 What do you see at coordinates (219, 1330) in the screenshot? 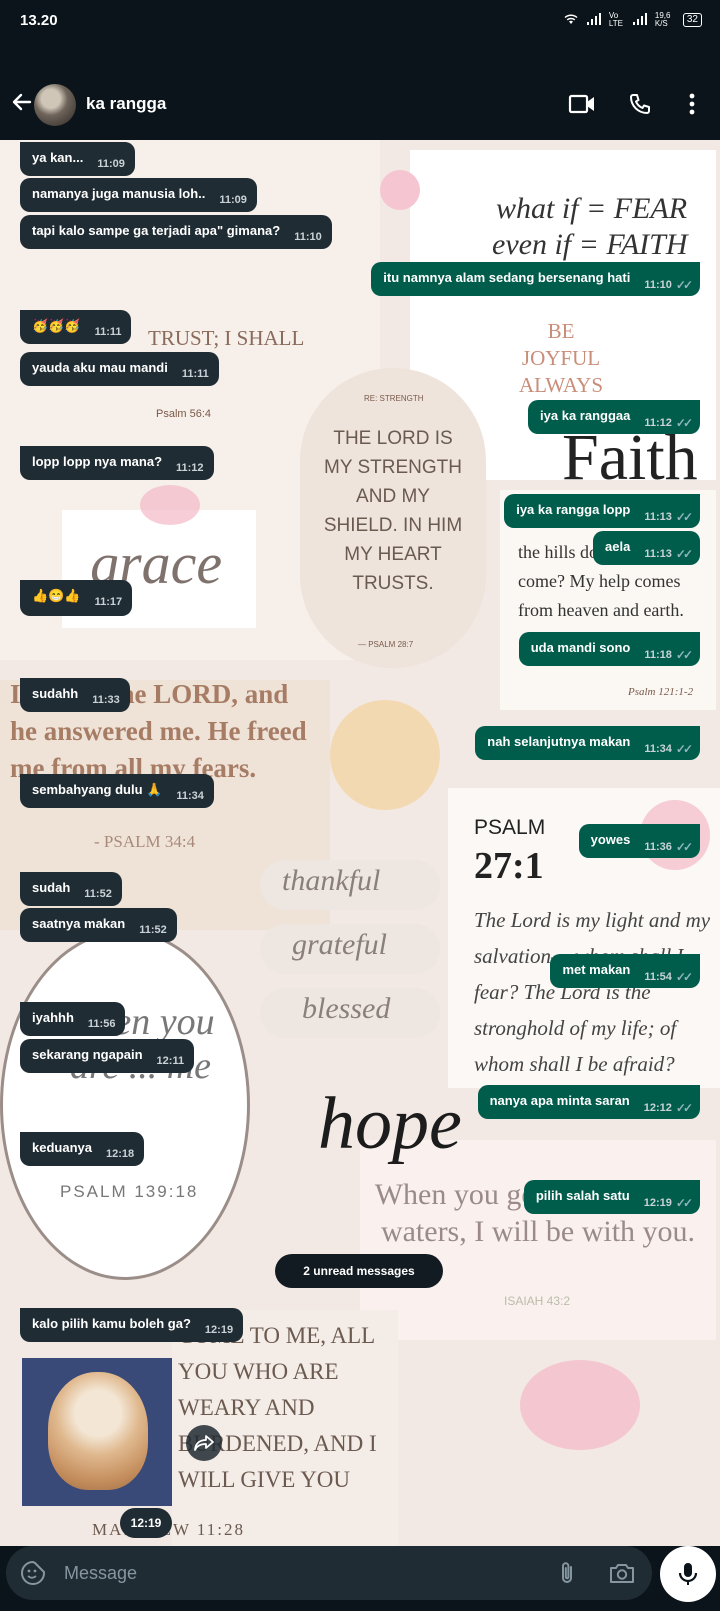
I see `message-time: 12:19` at bounding box center [219, 1330].